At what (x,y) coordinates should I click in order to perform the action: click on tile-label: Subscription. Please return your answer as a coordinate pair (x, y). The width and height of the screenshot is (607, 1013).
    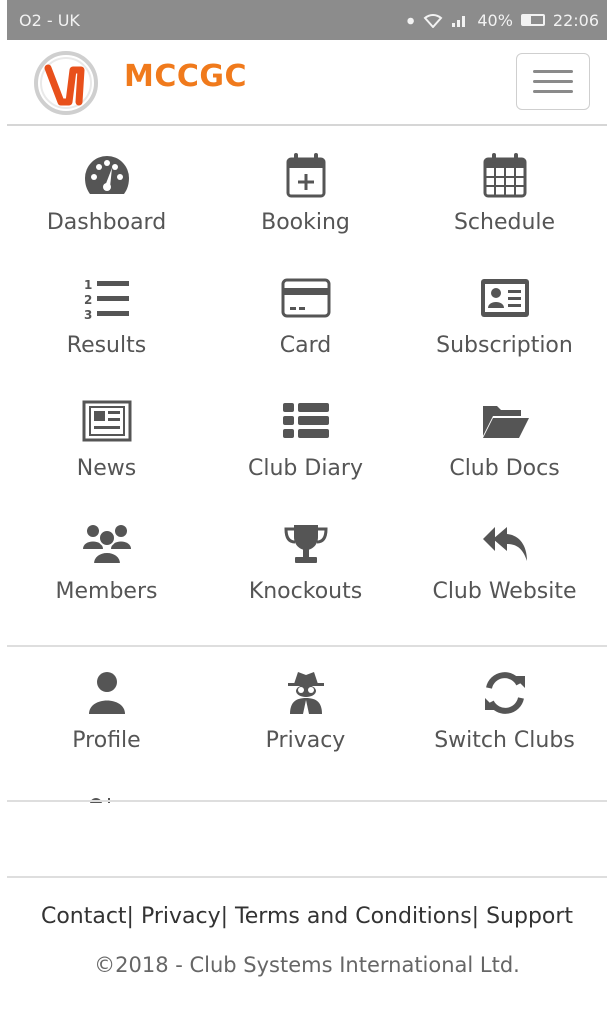
    Looking at the image, I should click on (504, 345).